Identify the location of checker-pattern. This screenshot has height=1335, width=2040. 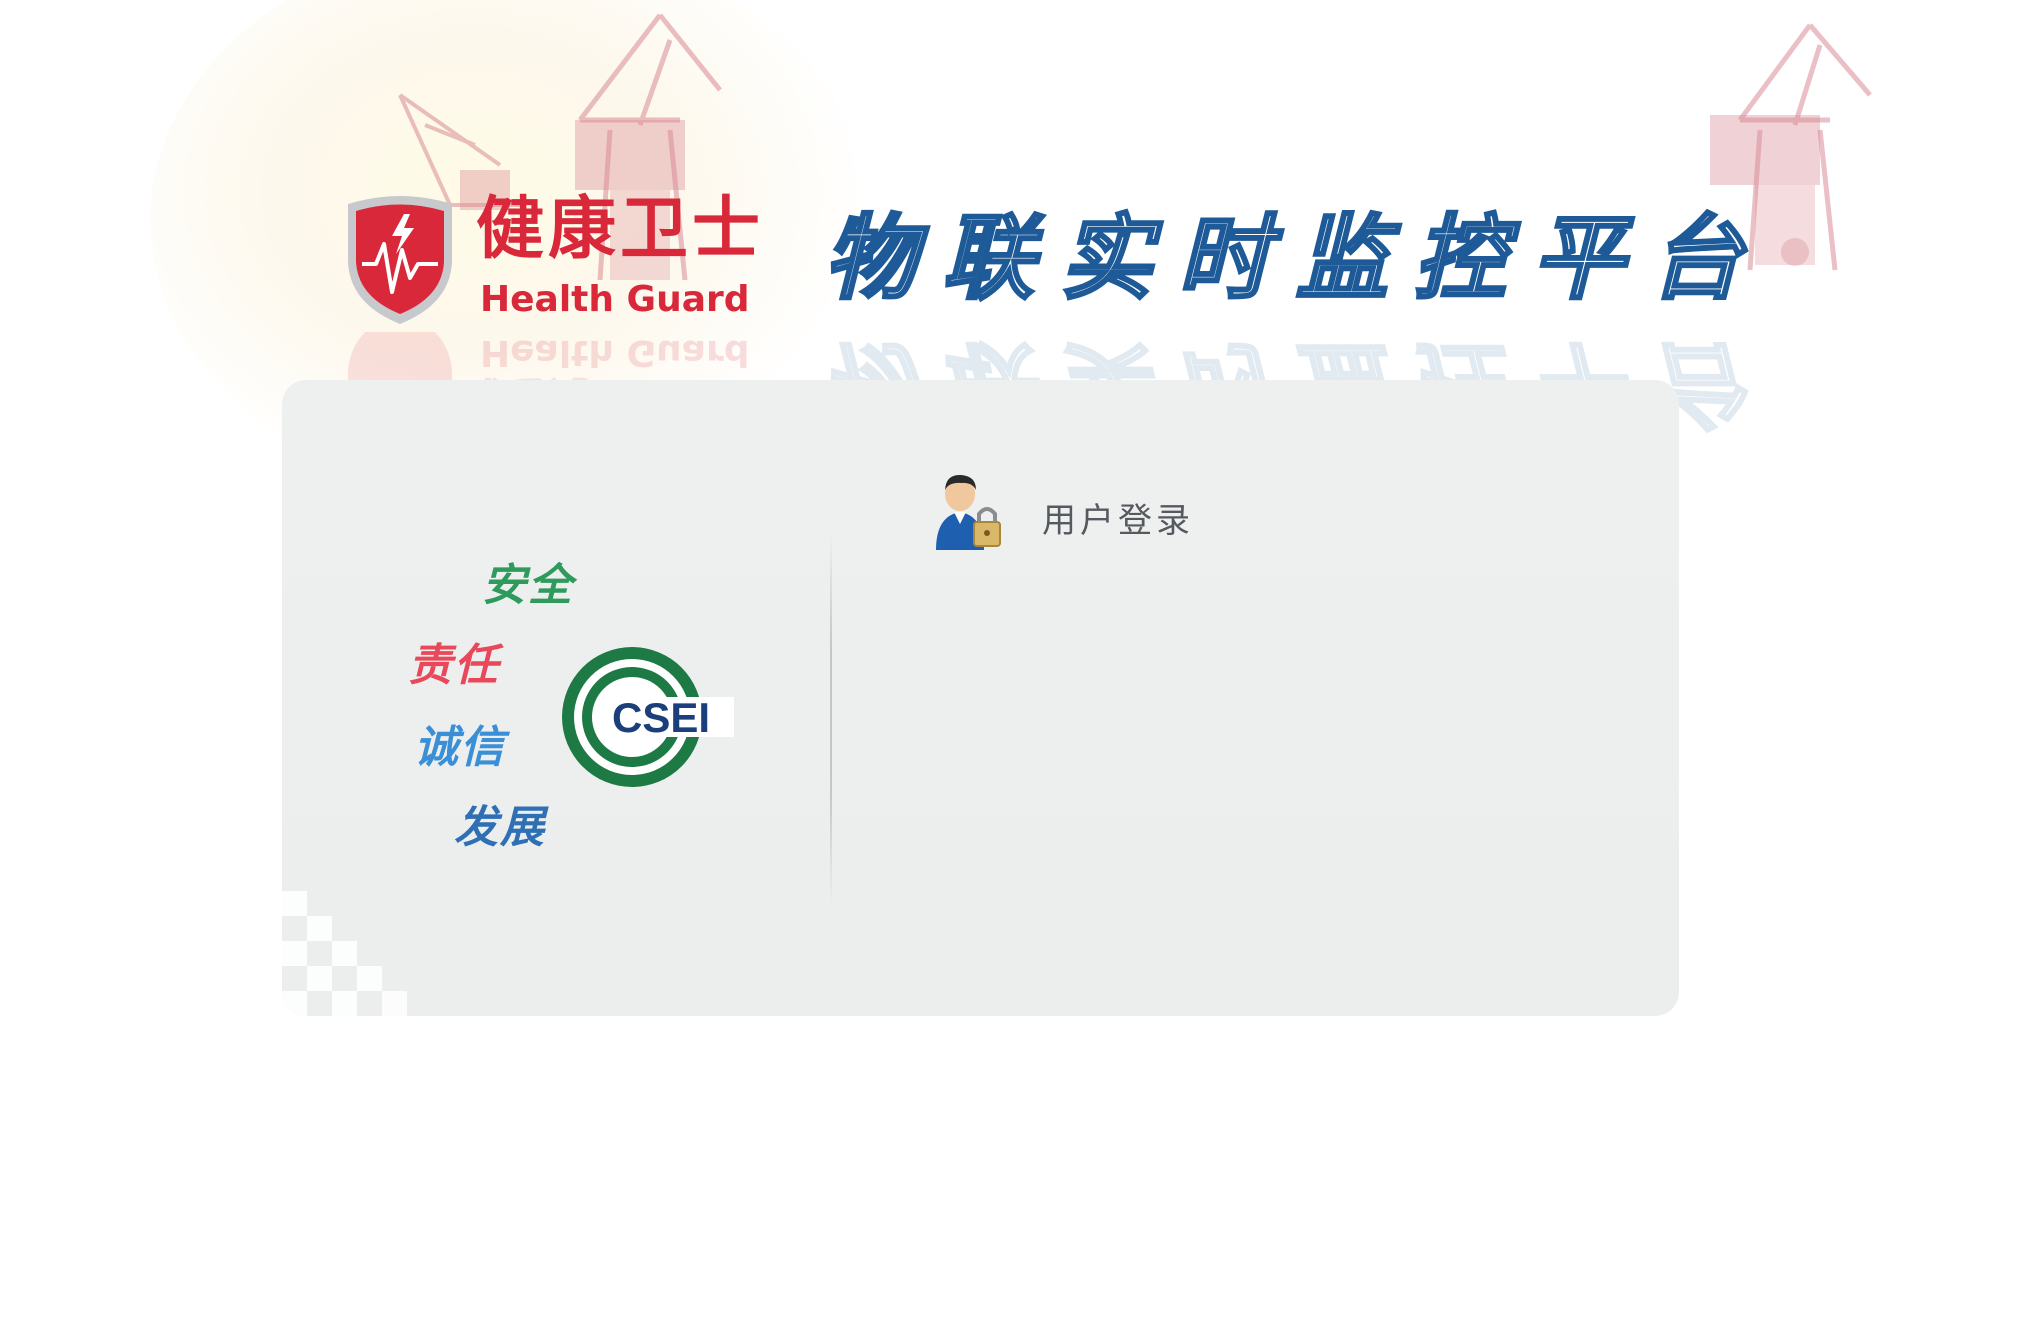
(347, 953).